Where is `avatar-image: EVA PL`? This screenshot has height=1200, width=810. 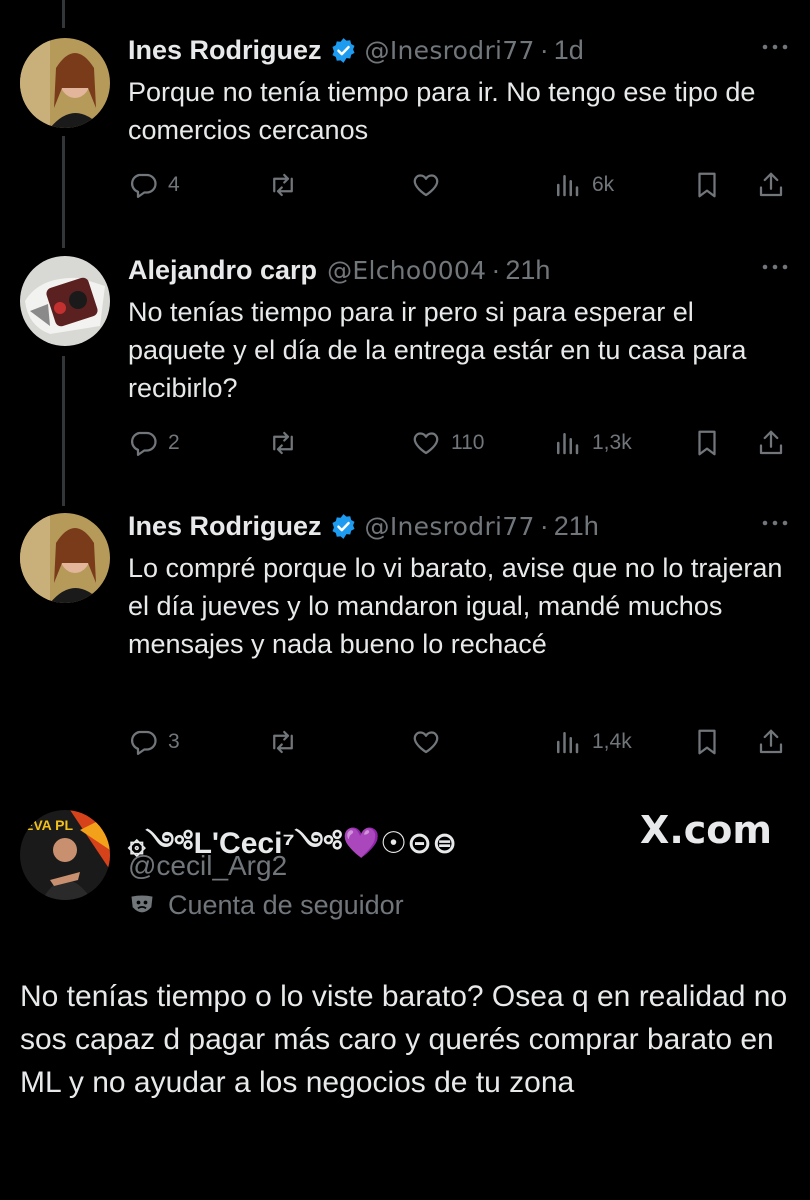 avatar-image: EVA PL is located at coordinates (65, 855).